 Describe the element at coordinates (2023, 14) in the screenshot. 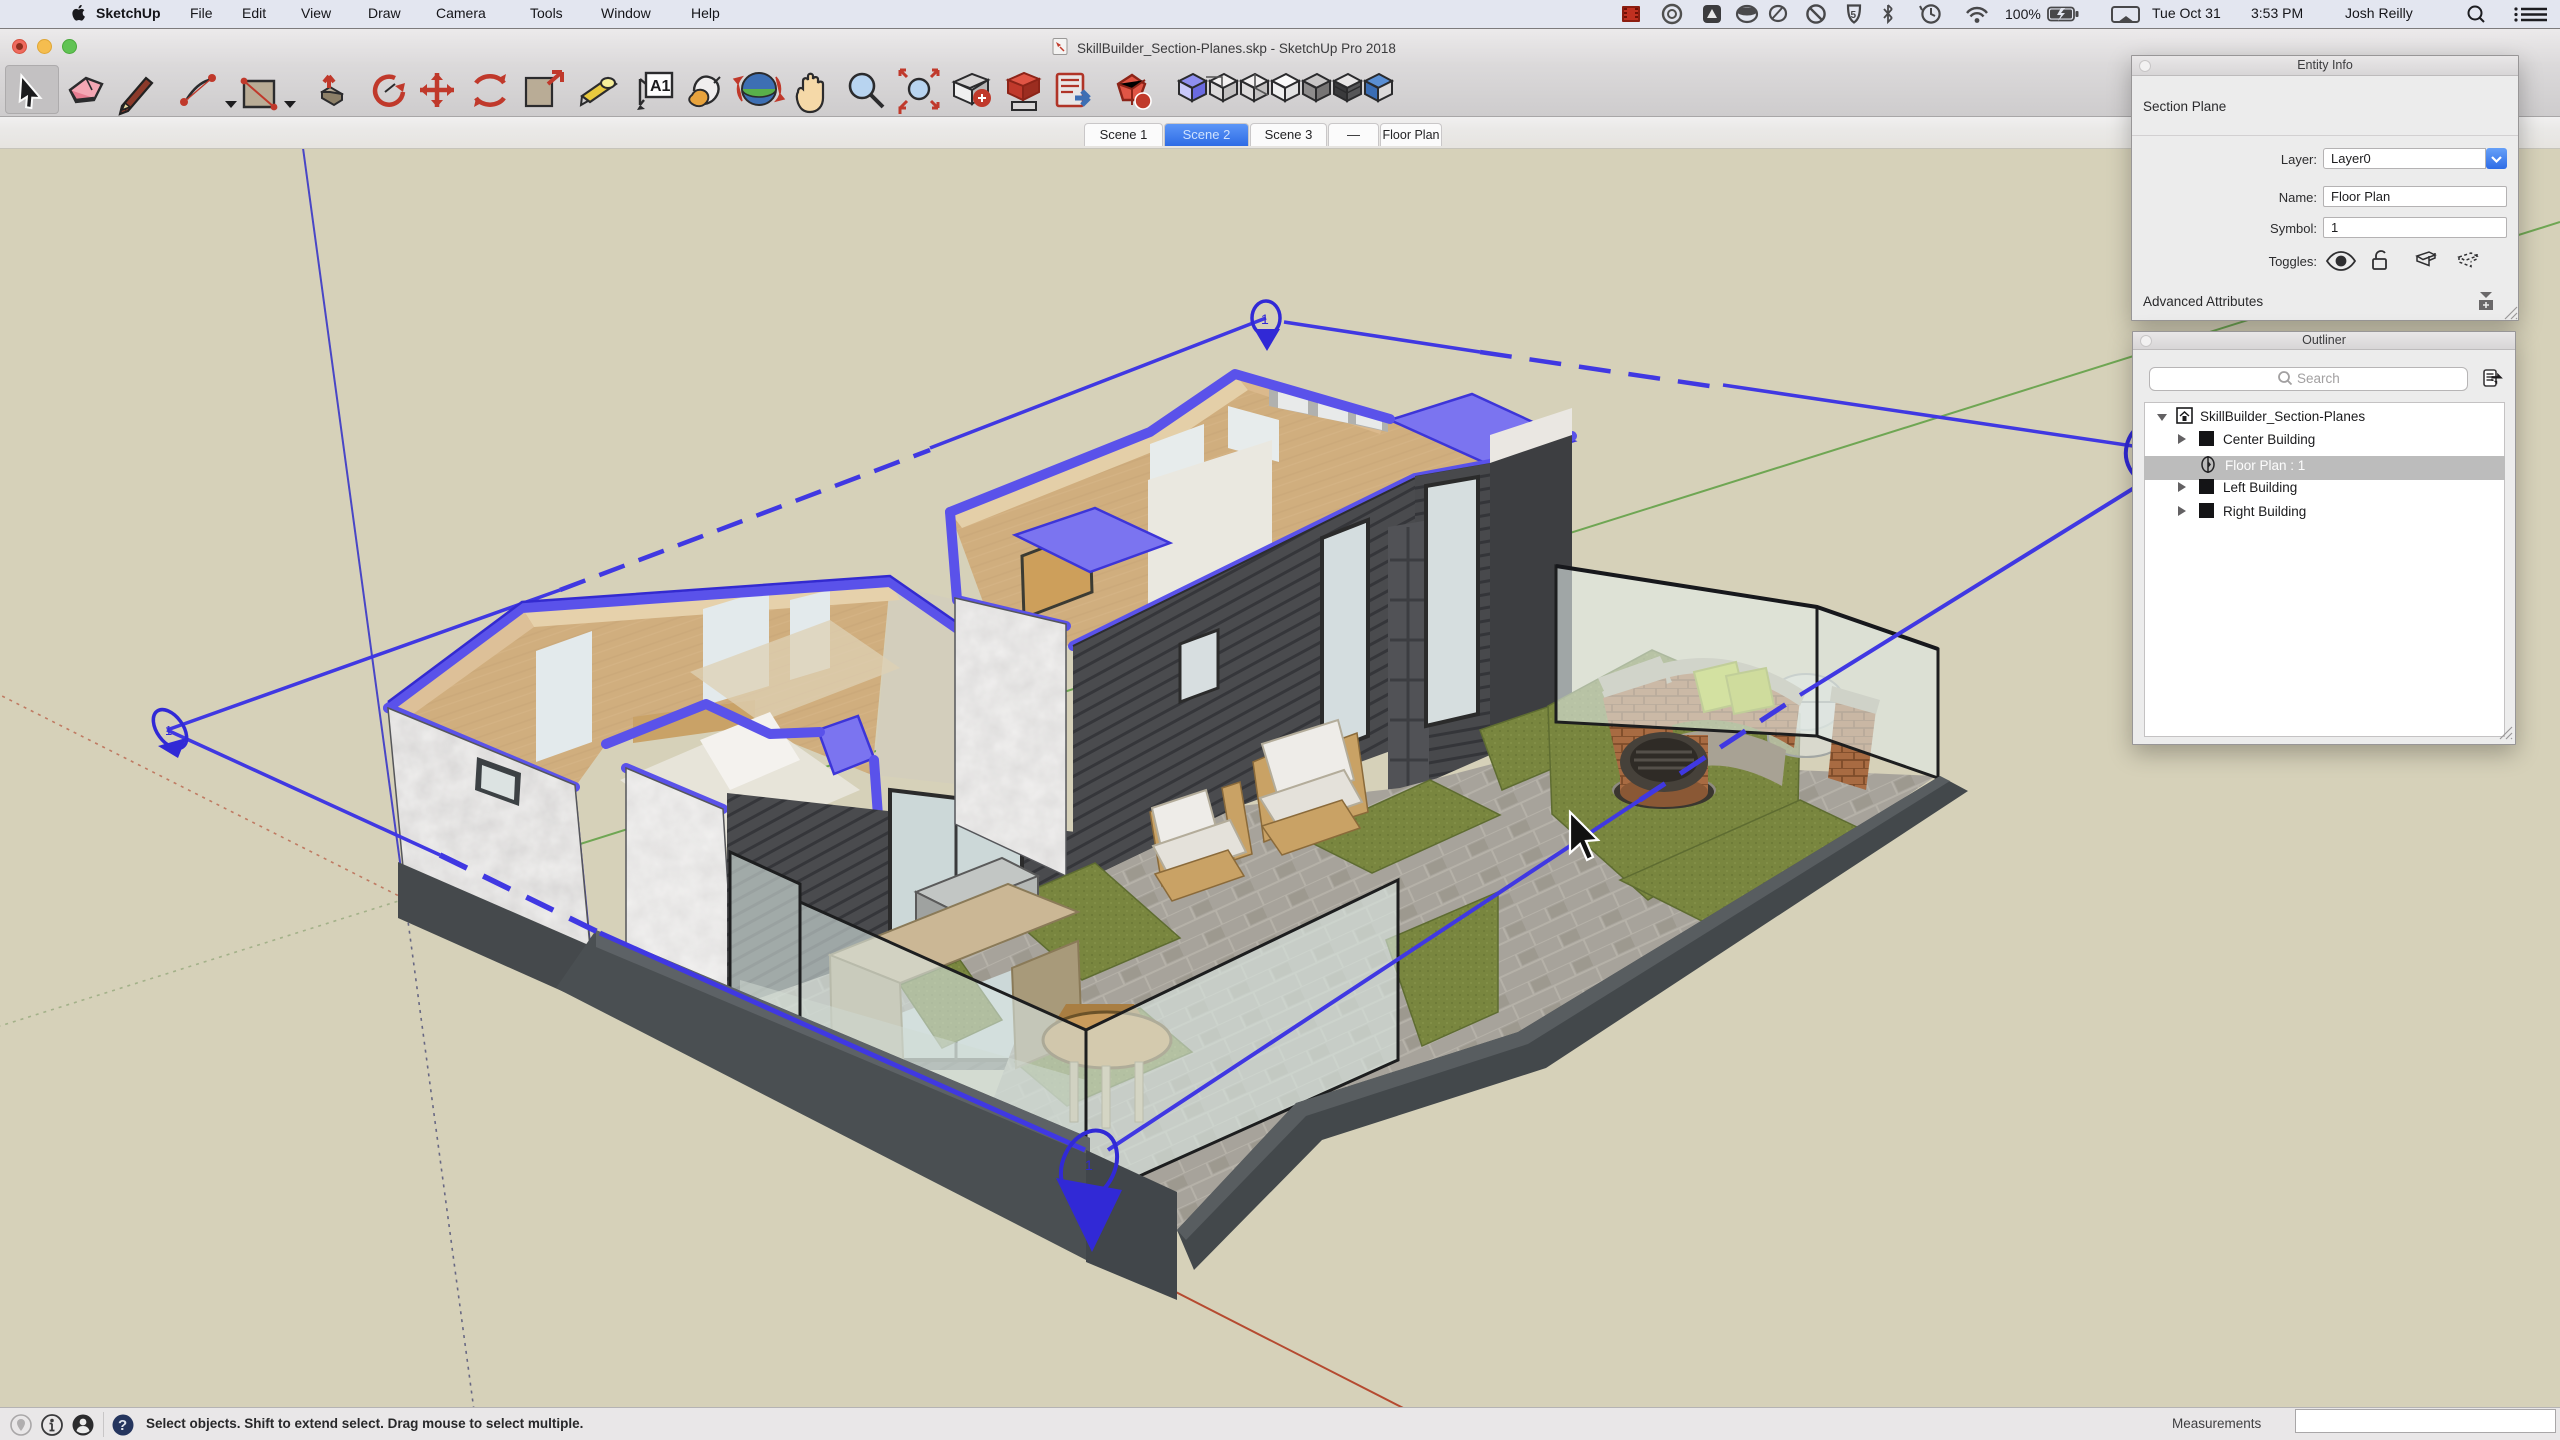

I see `svg-text: 100%` at that location.